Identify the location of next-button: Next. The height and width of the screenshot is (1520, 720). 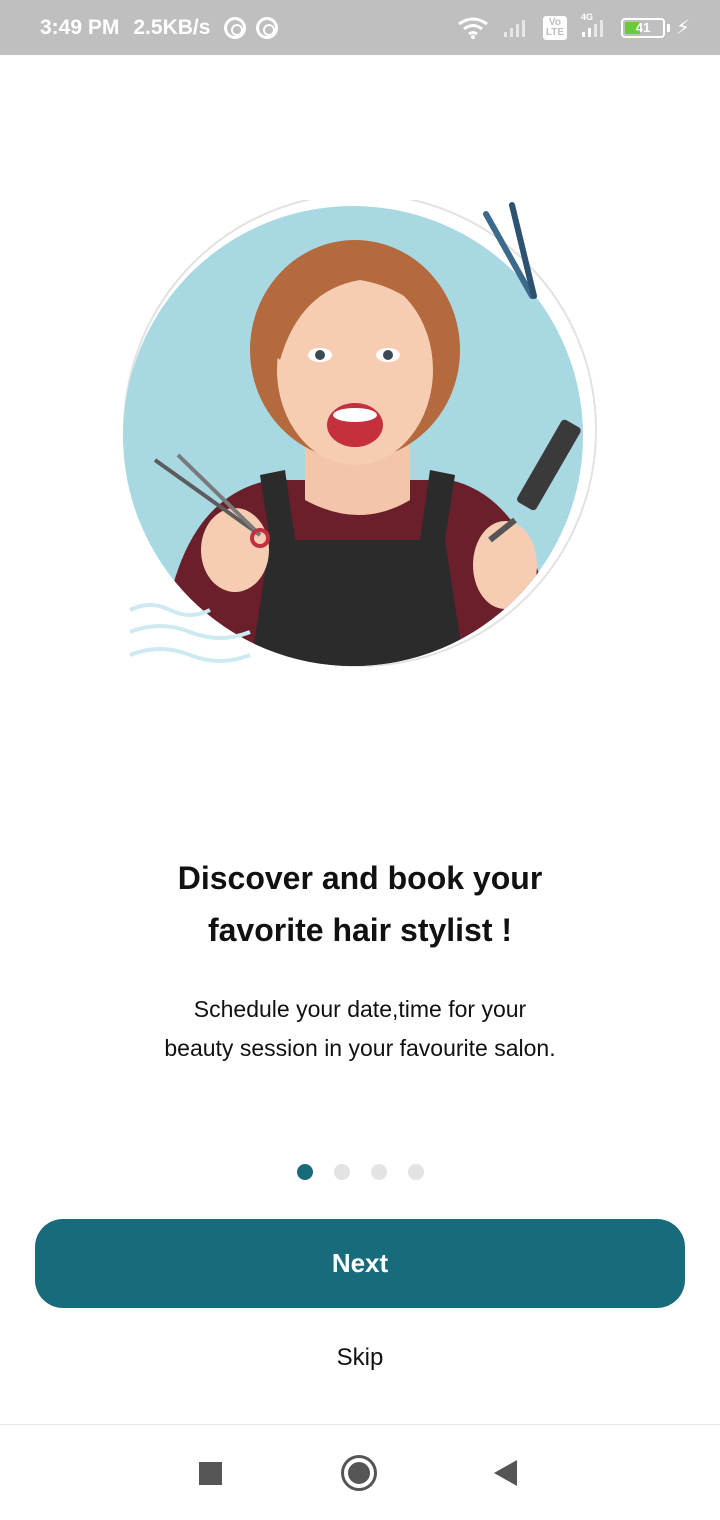
(360, 1263).